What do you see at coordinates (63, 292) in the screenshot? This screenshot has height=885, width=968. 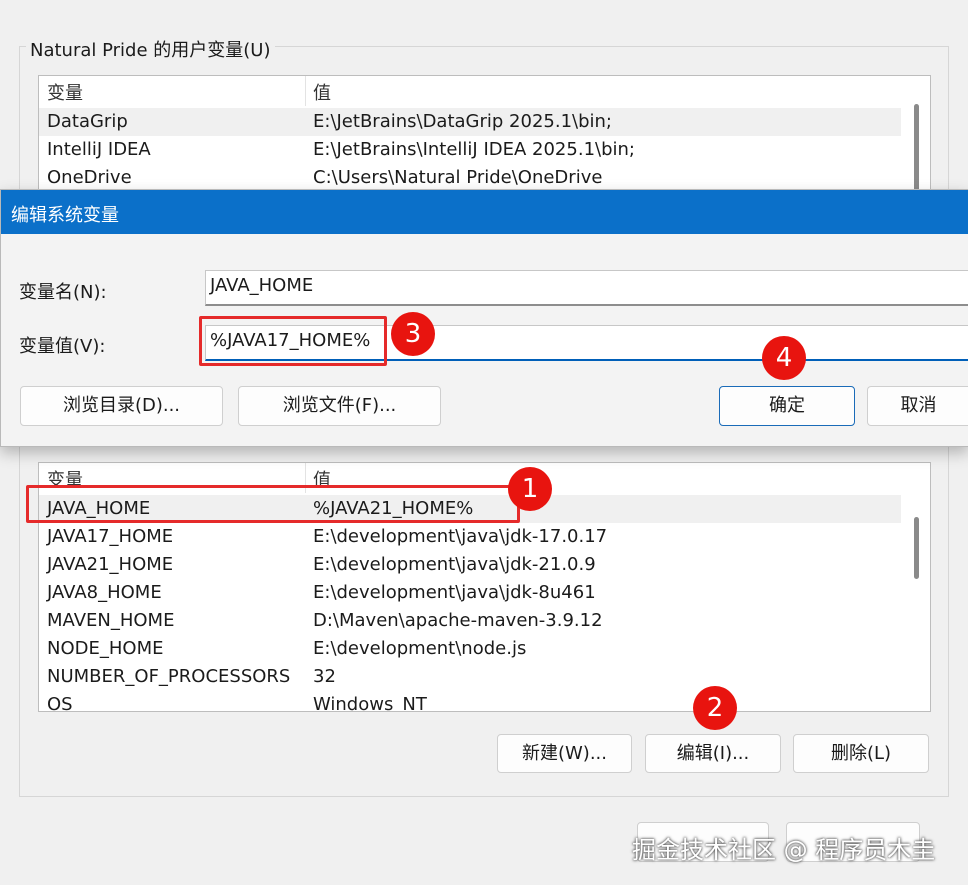 I see `variable-name-label: 变量名(N):` at bounding box center [63, 292].